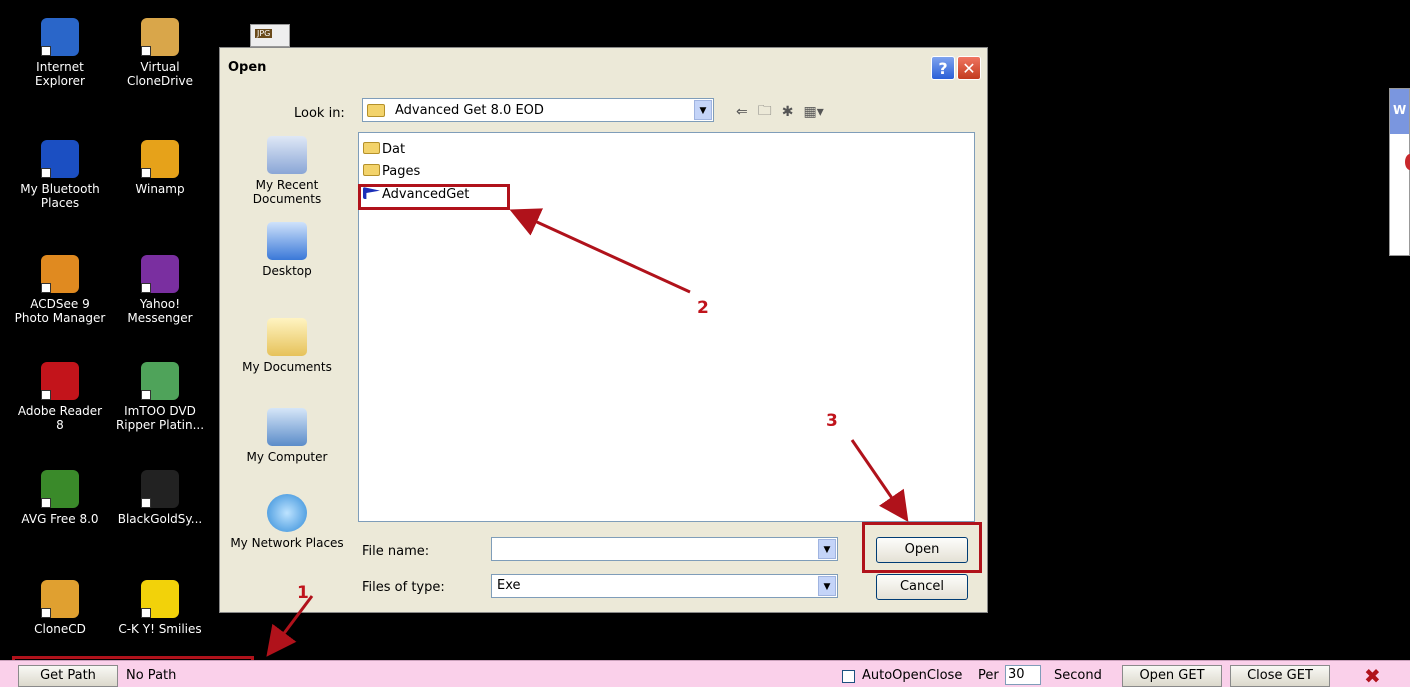 This screenshot has width=1410, height=687. What do you see at coordinates (1372, 675) in the screenshot?
I see `close-icon: ✖` at bounding box center [1372, 675].